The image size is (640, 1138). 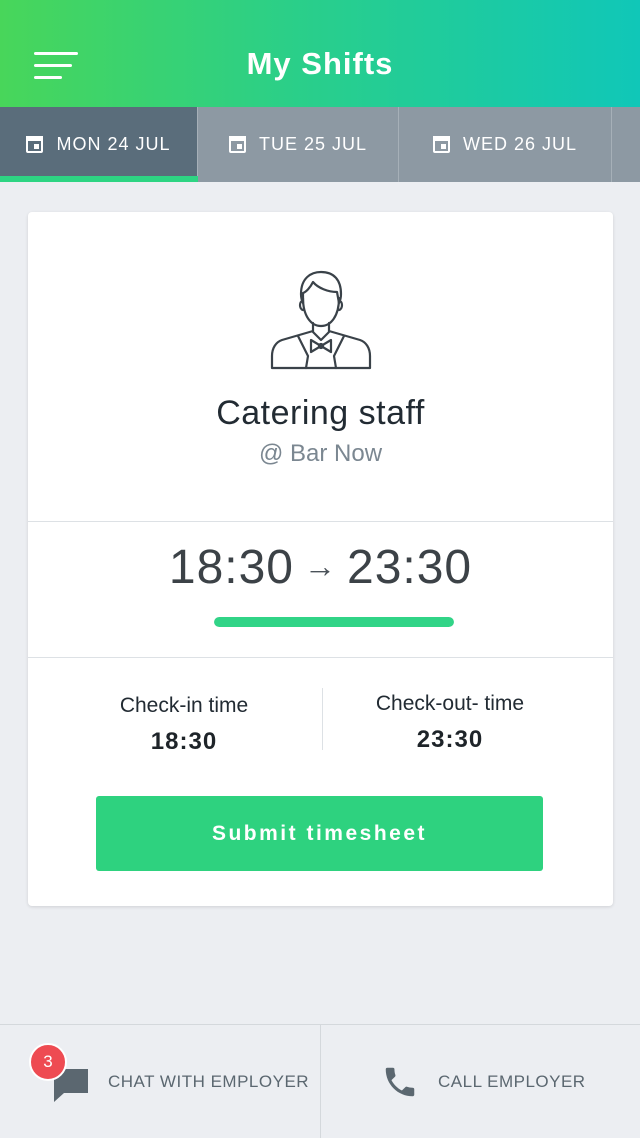 I want to click on submit-timesheet-button: Submit timesheet, so click(x=319, y=833).